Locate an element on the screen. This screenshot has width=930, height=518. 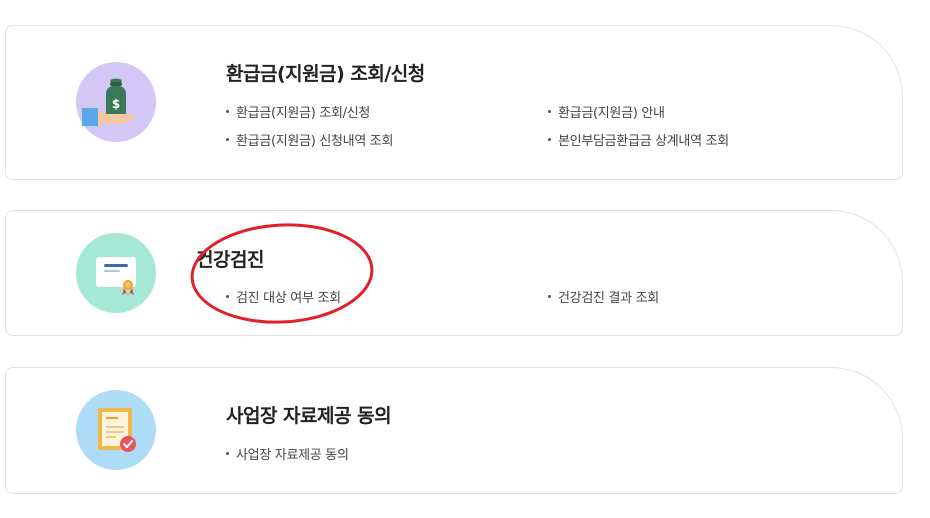
refund-inquiry-link: 환급금(지원금) 조회/신청 is located at coordinates (298, 111).